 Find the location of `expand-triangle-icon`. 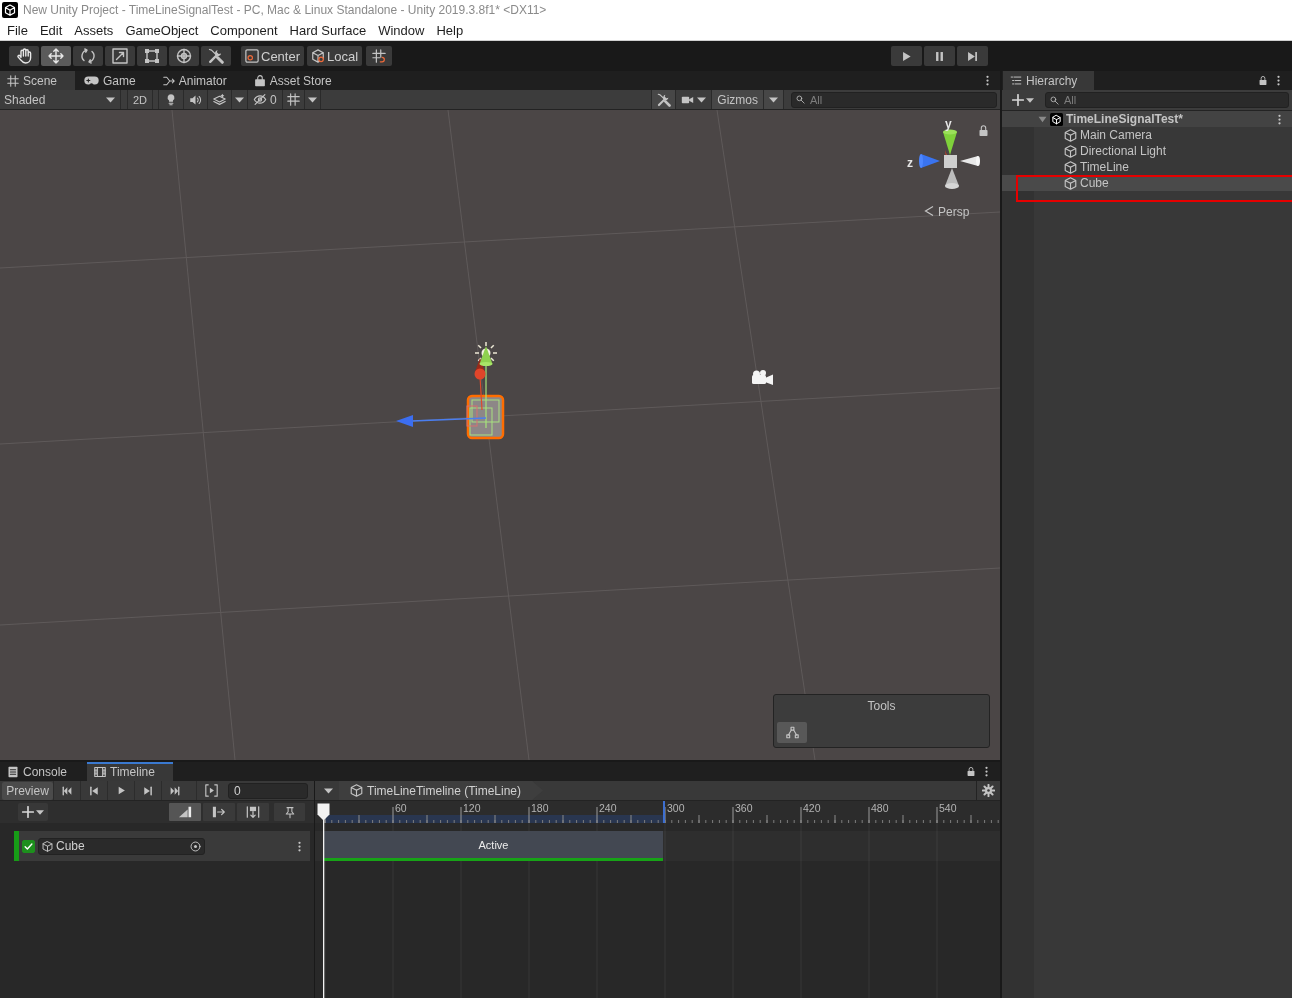

expand-triangle-icon is located at coordinates (1042, 119).